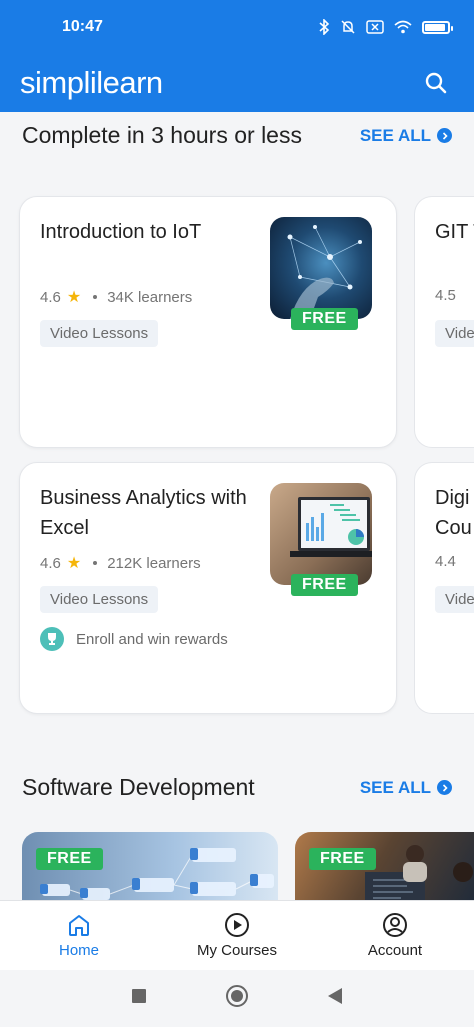 The width and height of the screenshot is (474, 1027). I want to click on course-title: Introduction to IoT, so click(121, 232).